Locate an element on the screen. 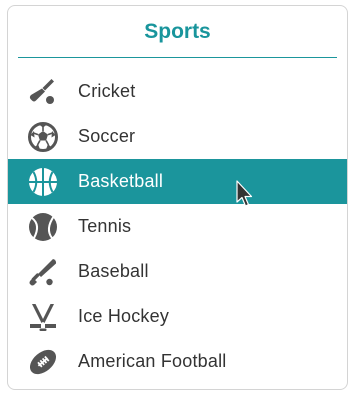 This screenshot has height=398, width=356. list-item-ice-hockey: Ice Hockey is located at coordinates (177, 316).